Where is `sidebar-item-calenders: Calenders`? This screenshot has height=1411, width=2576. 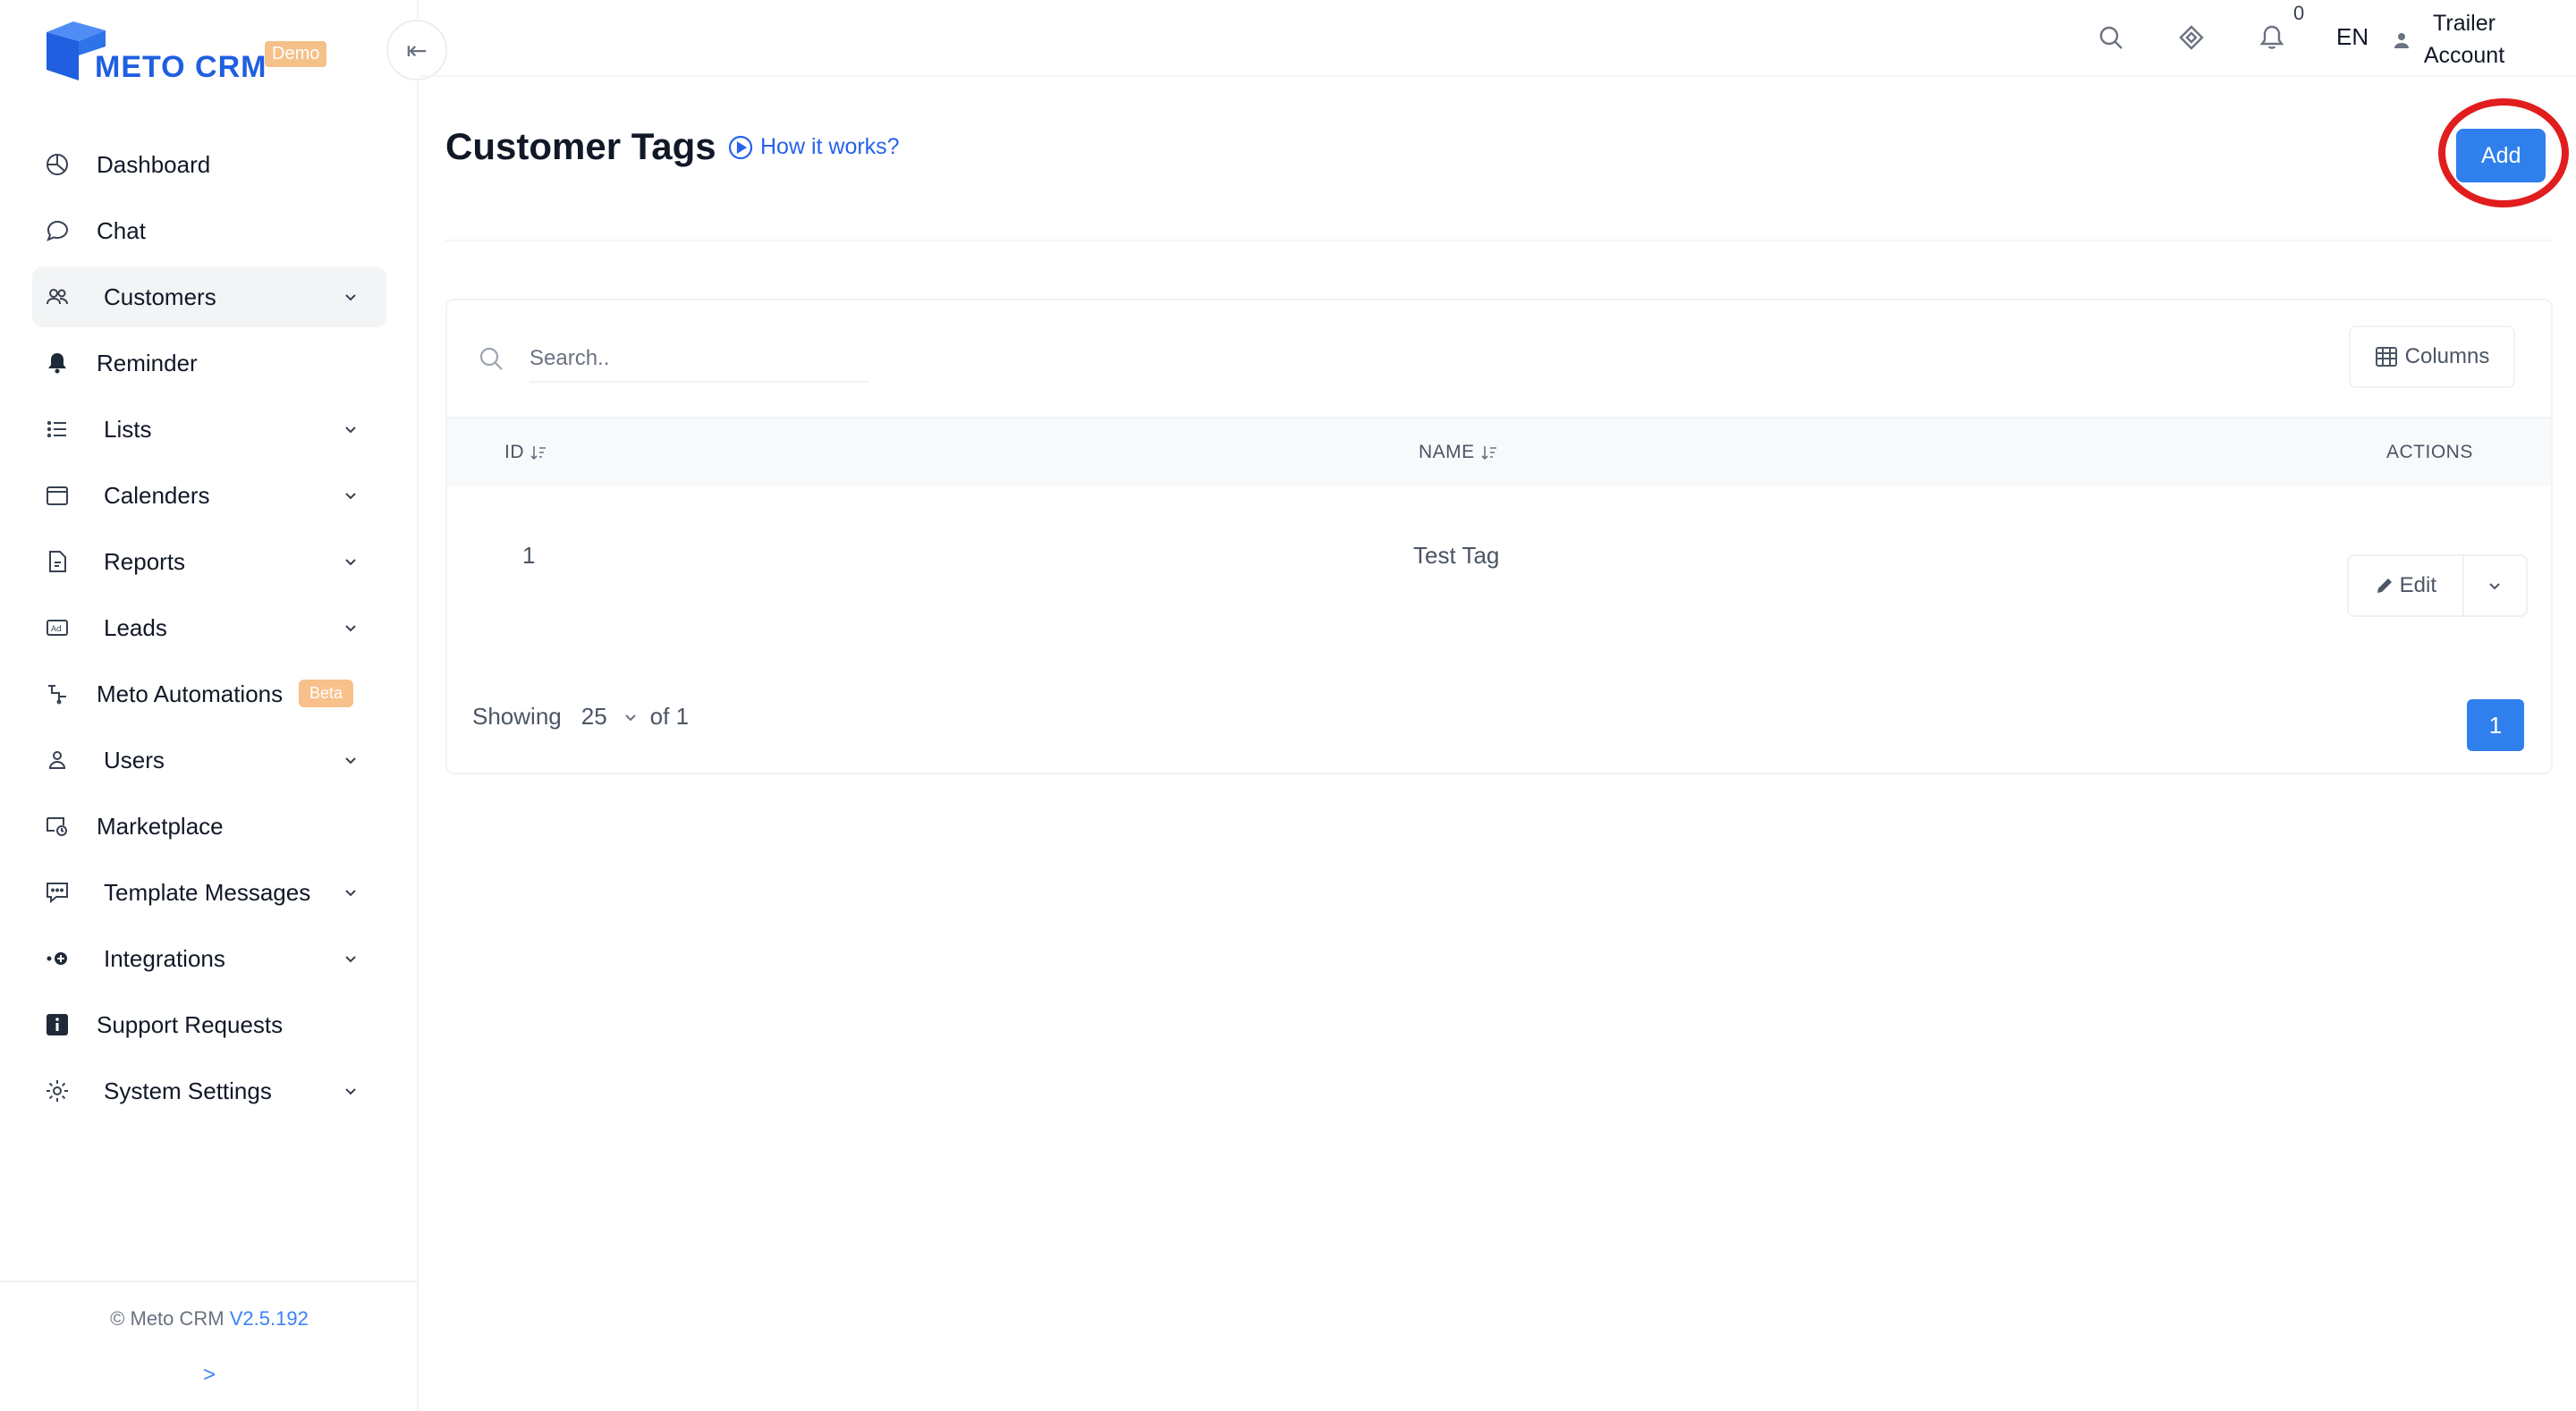
sidebar-item-calenders: Calenders is located at coordinates (209, 495).